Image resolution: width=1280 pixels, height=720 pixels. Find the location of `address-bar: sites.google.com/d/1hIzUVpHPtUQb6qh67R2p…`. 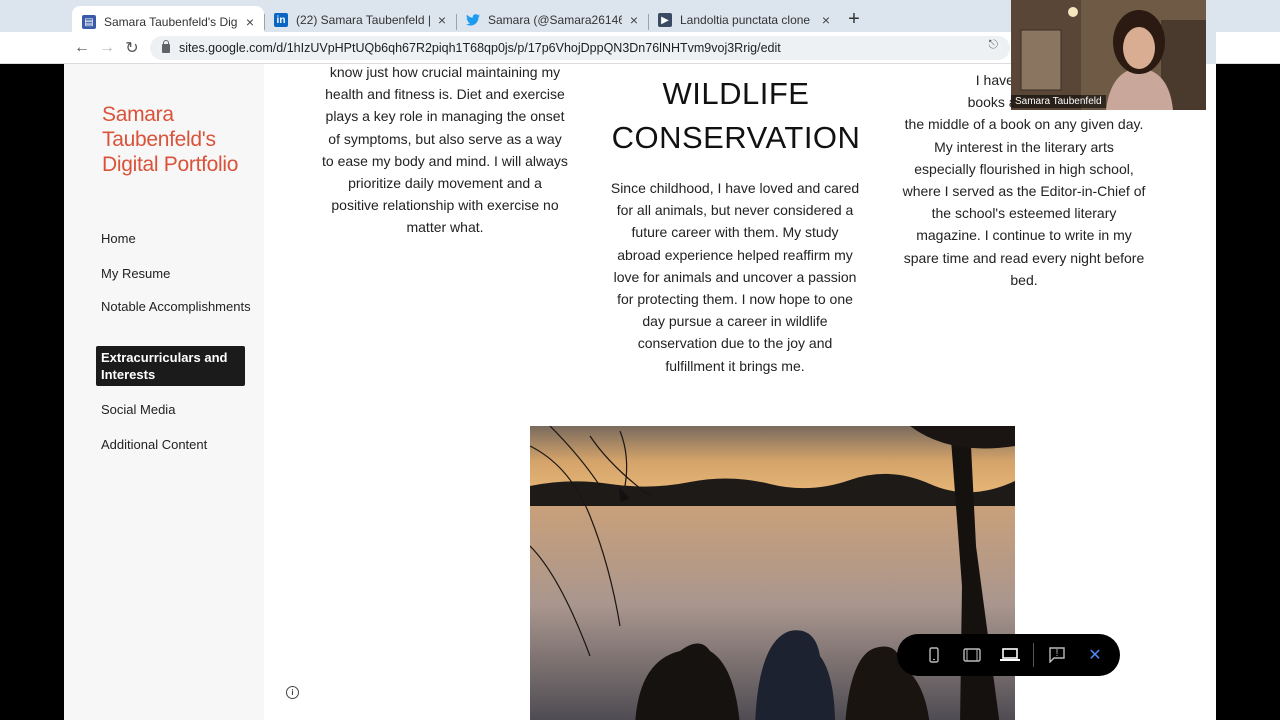

address-bar: sites.google.com/d/1hIzUVpHPtUQb6qh67R2p… is located at coordinates (580, 48).